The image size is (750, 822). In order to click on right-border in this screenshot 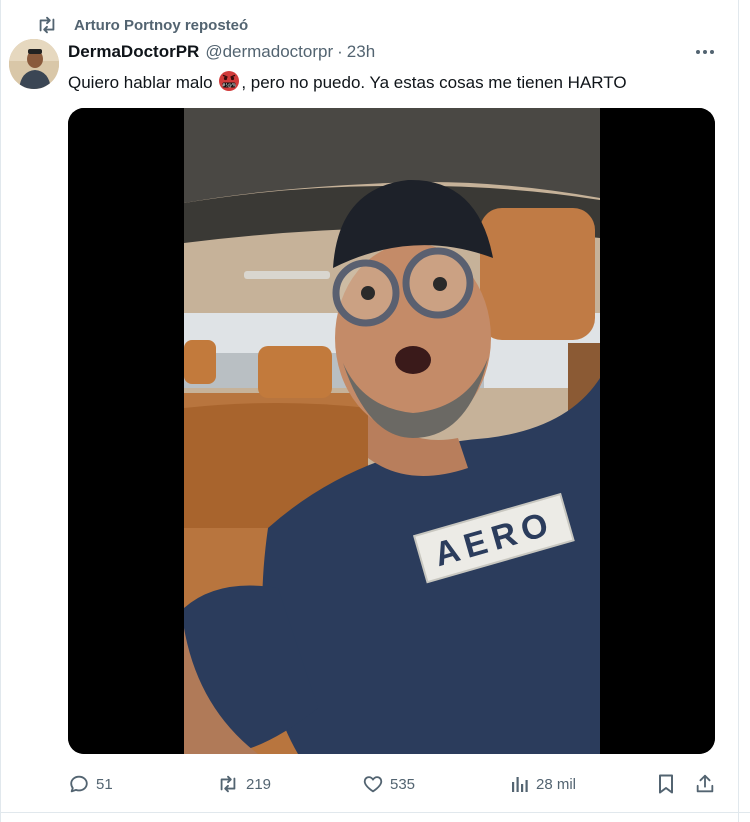, I will do `click(738, 411)`.